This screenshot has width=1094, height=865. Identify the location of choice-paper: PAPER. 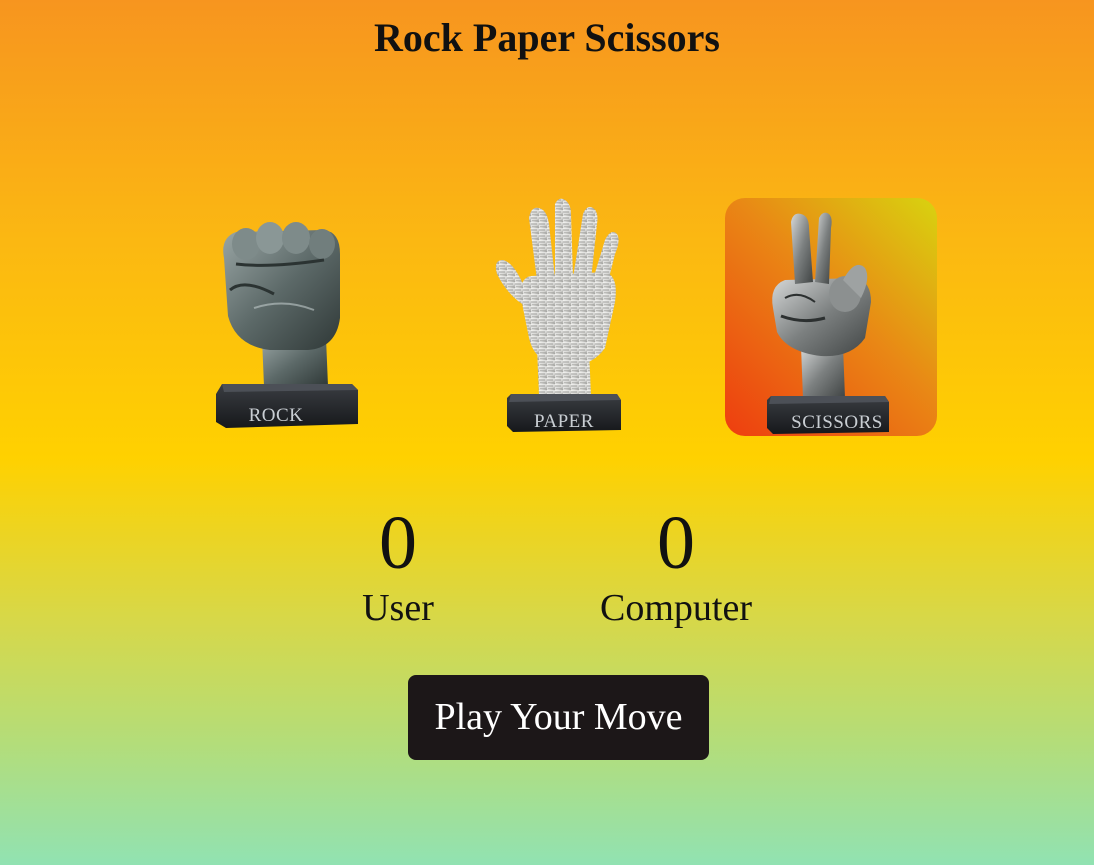
(565, 317).